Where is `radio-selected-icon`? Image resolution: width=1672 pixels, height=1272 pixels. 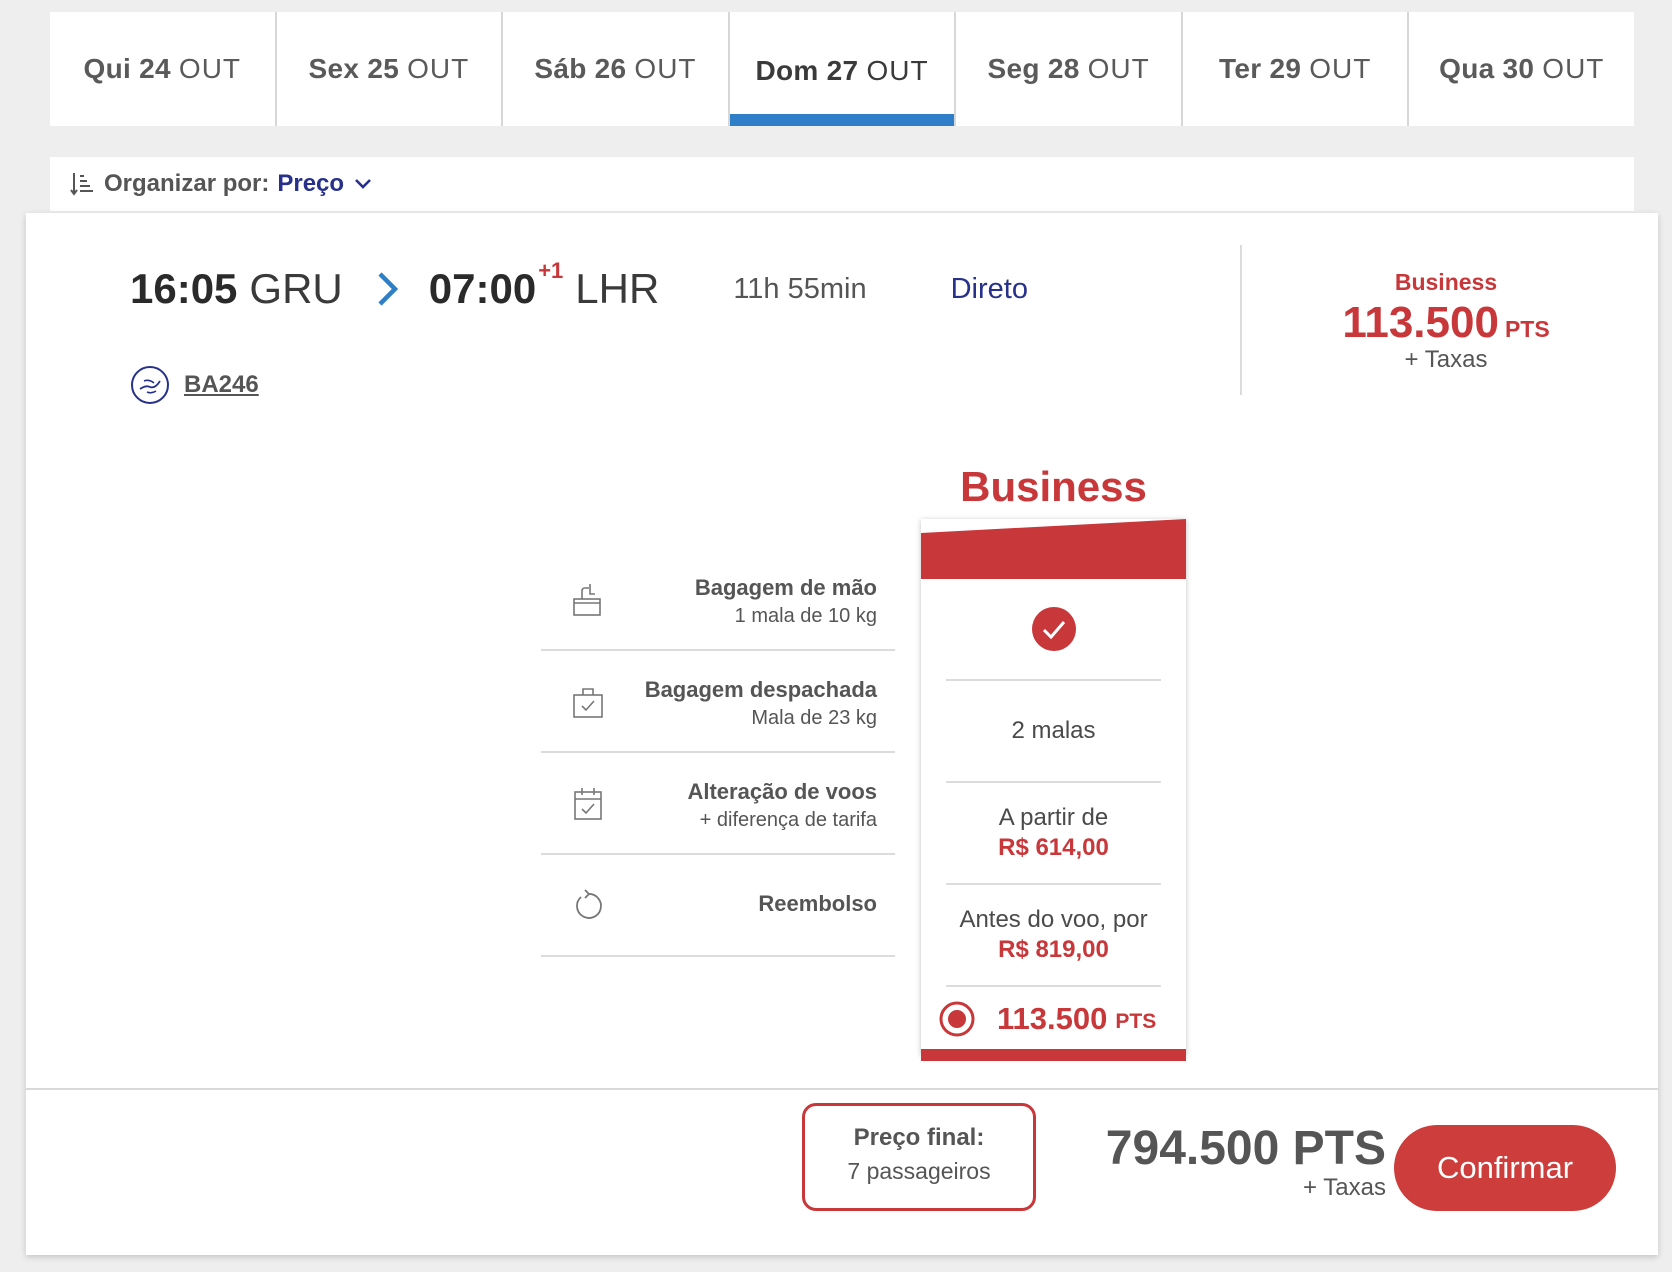 radio-selected-icon is located at coordinates (957, 1019).